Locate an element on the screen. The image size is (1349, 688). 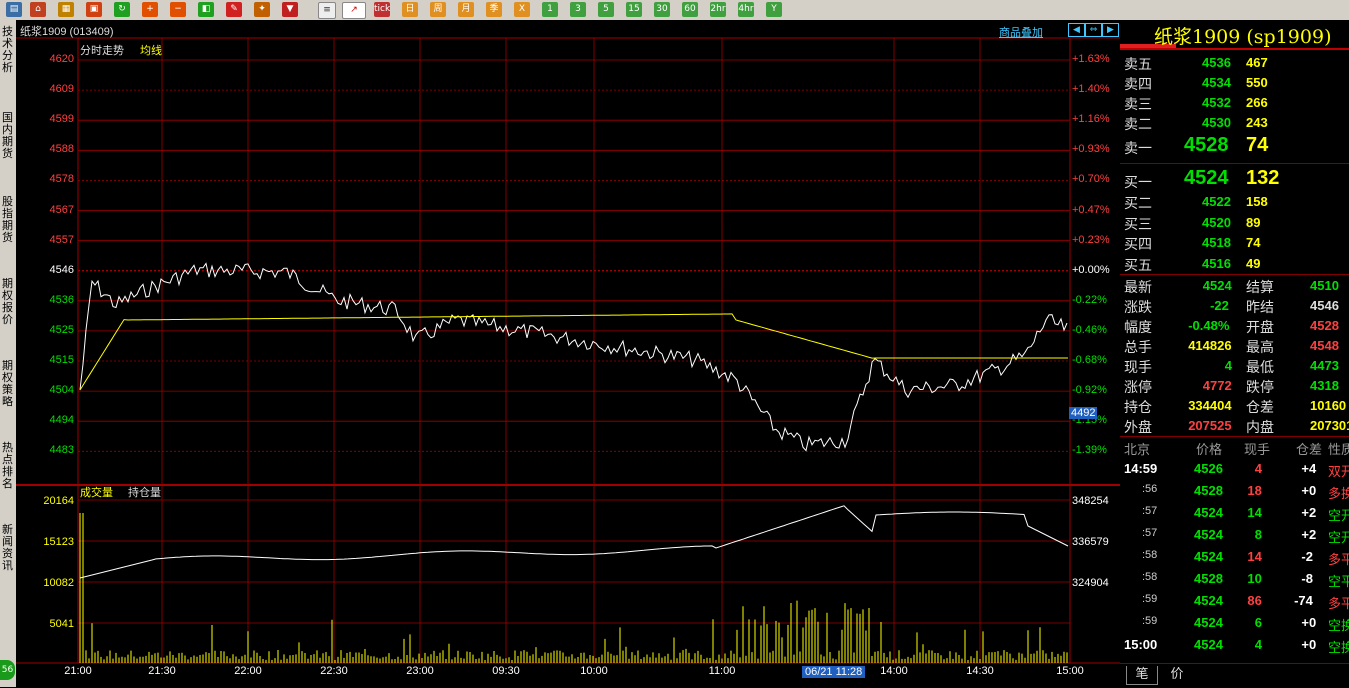
side-tab-index-futures: 股指期货 is located at coordinates (7, 220).